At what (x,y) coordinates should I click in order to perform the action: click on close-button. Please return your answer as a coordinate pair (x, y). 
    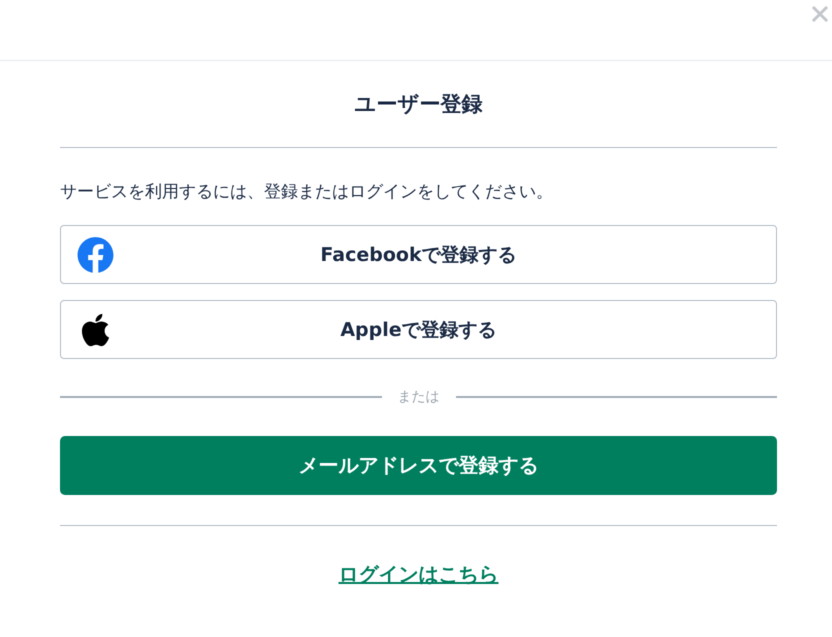
    Looking at the image, I should click on (820, 14).